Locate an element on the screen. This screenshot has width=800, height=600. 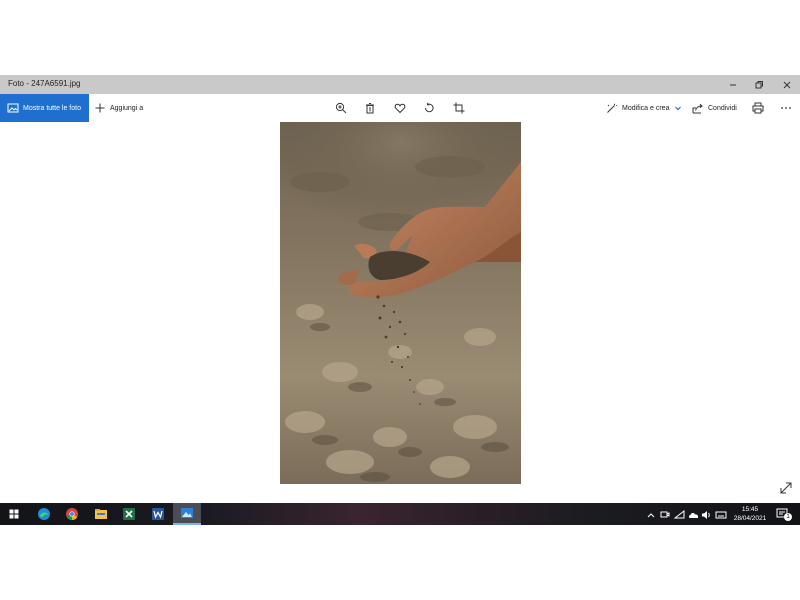
expand-icon is located at coordinates (786, 488).